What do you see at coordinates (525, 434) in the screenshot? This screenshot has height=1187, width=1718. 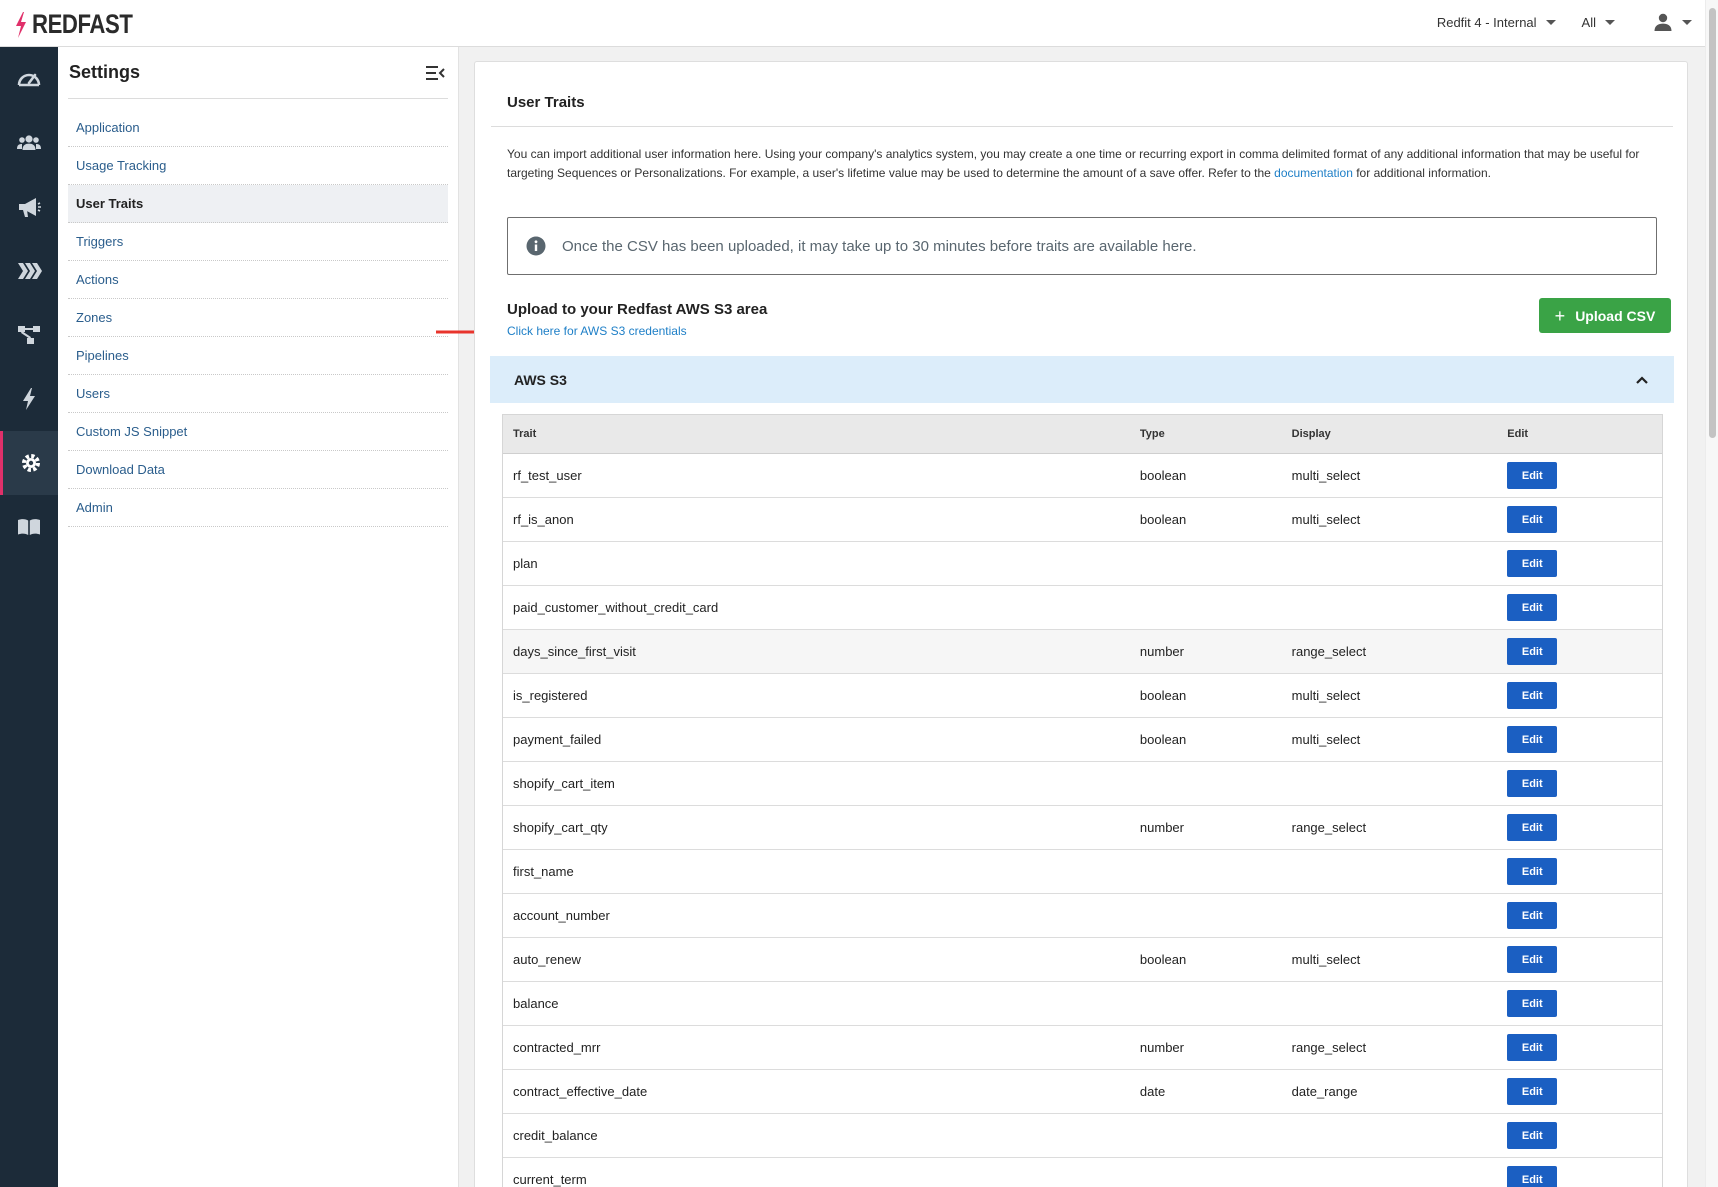 I see `header-trait: Trait` at bounding box center [525, 434].